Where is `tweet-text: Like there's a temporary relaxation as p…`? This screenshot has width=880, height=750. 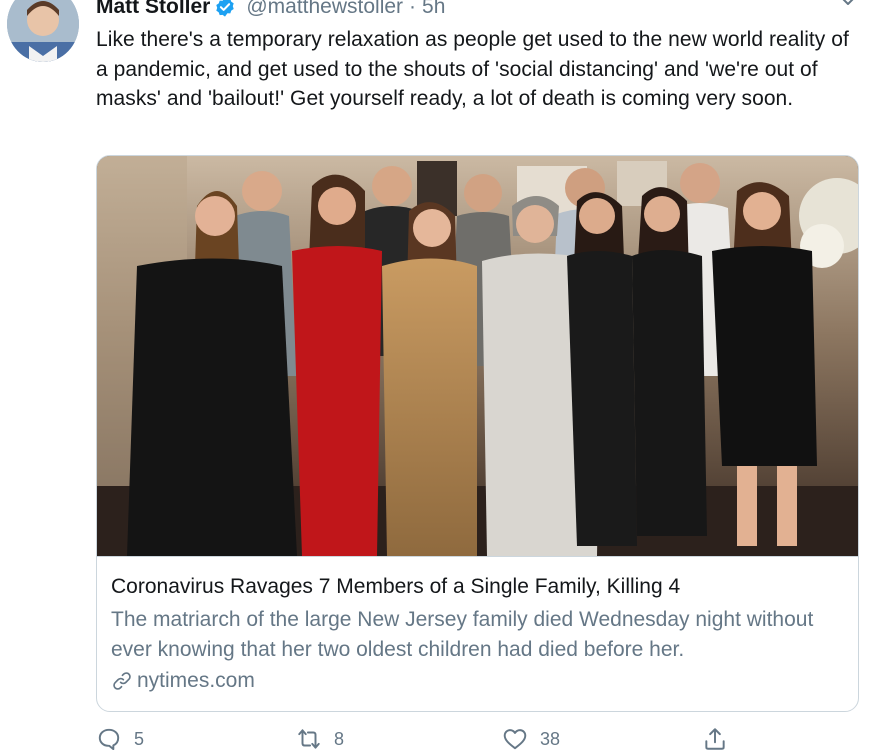 tweet-text: Like there's a temporary relaxation as p… is located at coordinates (472, 69).